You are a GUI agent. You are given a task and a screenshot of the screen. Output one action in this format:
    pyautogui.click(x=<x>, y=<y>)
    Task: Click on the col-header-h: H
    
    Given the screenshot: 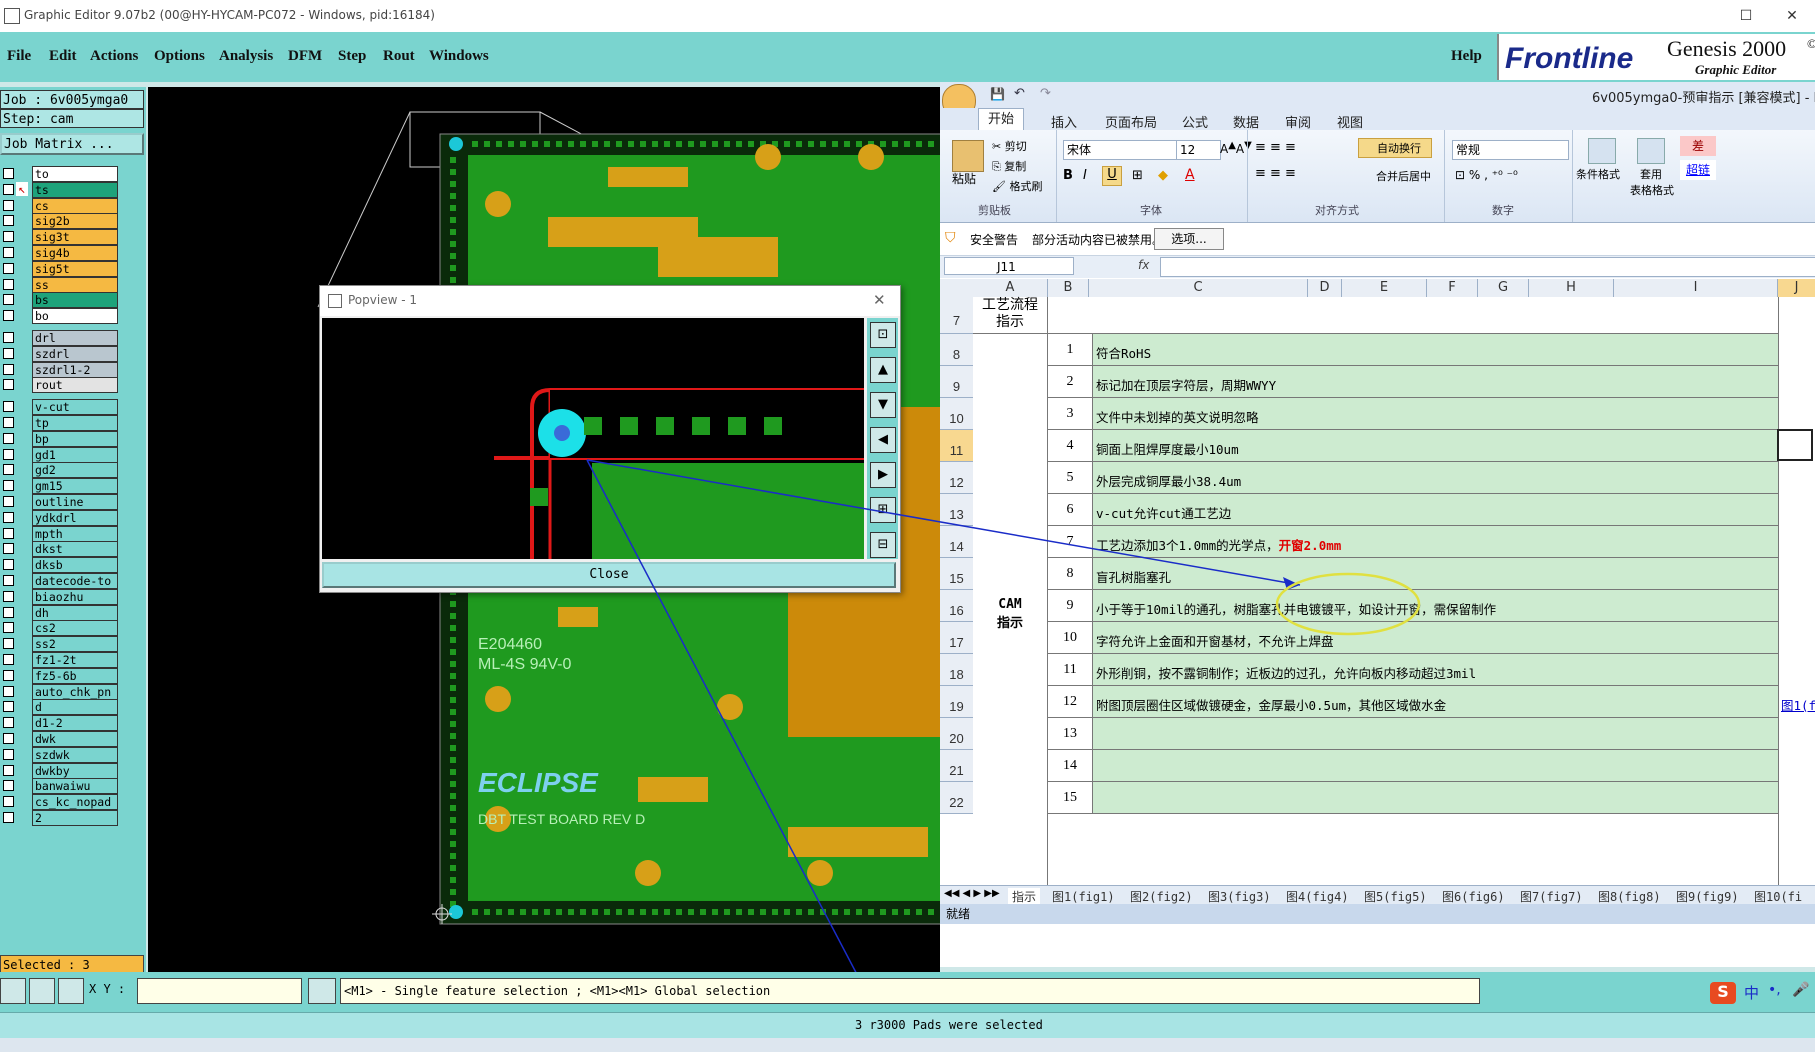 What is the action you would take?
    pyautogui.click(x=1571, y=288)
    